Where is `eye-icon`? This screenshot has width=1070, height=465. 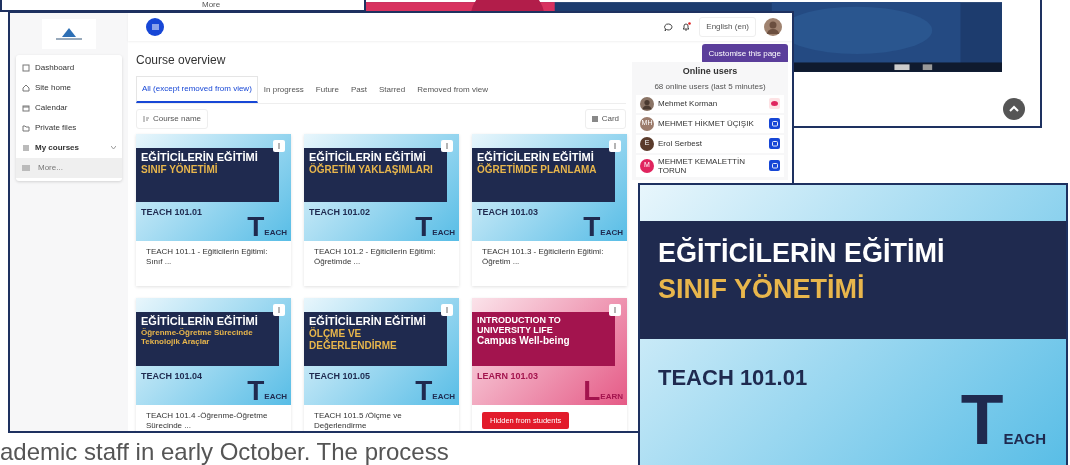
eye-icon is located at coordinates (774, 103).